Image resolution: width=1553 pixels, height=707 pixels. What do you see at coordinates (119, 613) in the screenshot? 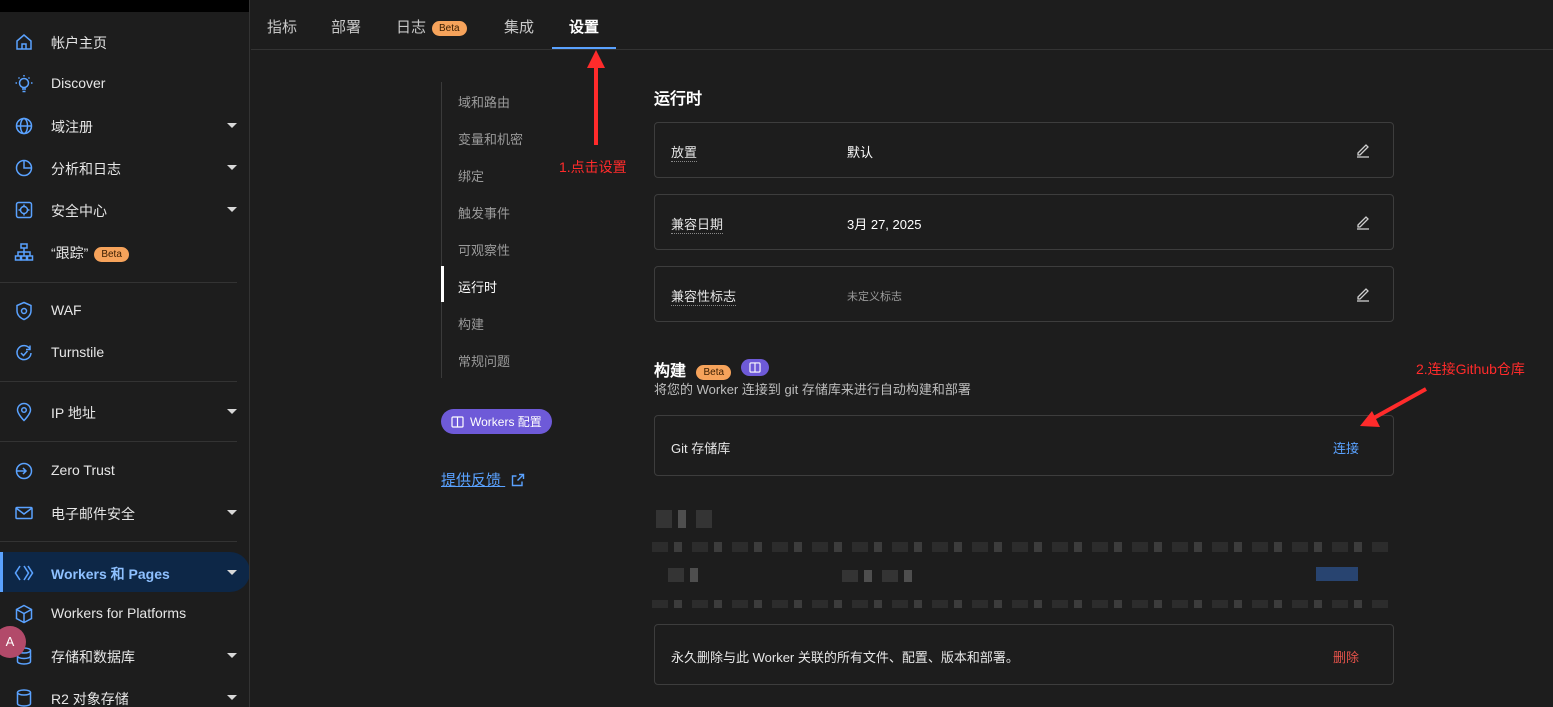
I see `sidebar-item-label: Workers for Platforms` at bounding box center [119, 613].